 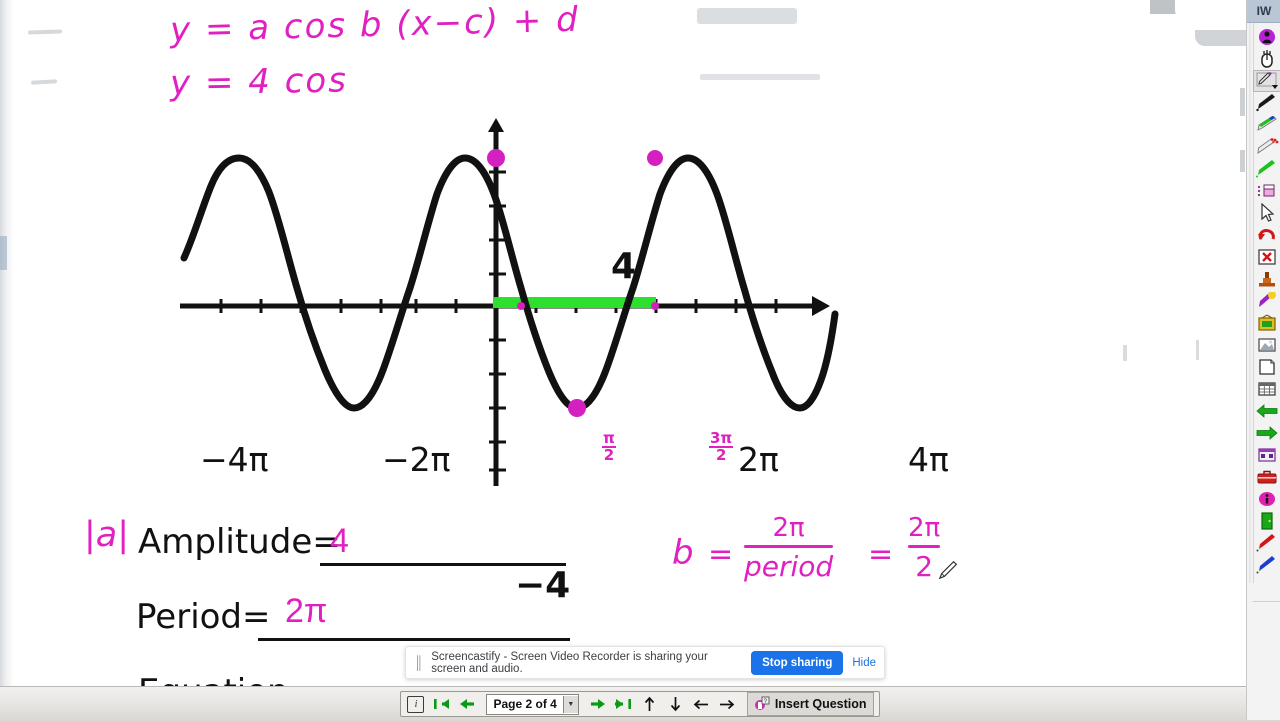 I want to click on tool-pen-blue, so click(x=1266, y=565).